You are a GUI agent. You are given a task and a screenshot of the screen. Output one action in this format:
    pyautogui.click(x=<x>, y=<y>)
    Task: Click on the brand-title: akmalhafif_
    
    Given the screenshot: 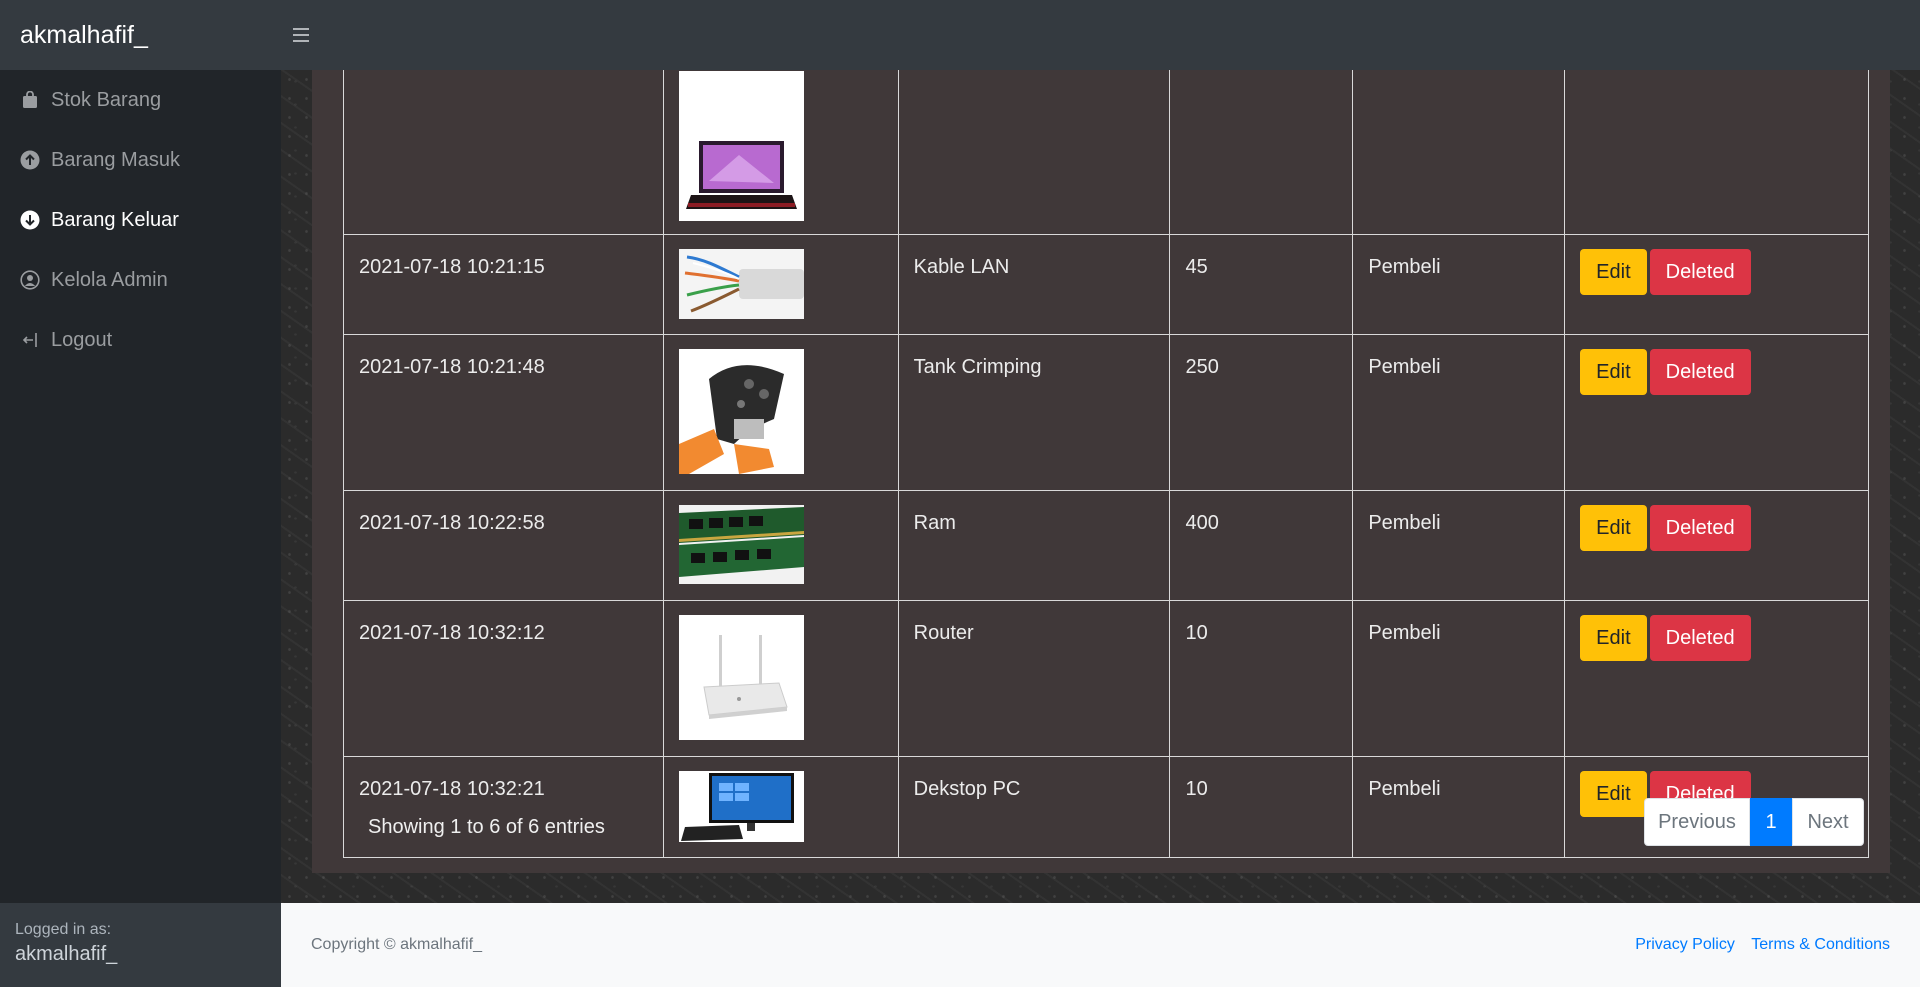 What is the action you would take?
    pyautogui.click(x=140, y=35)
    